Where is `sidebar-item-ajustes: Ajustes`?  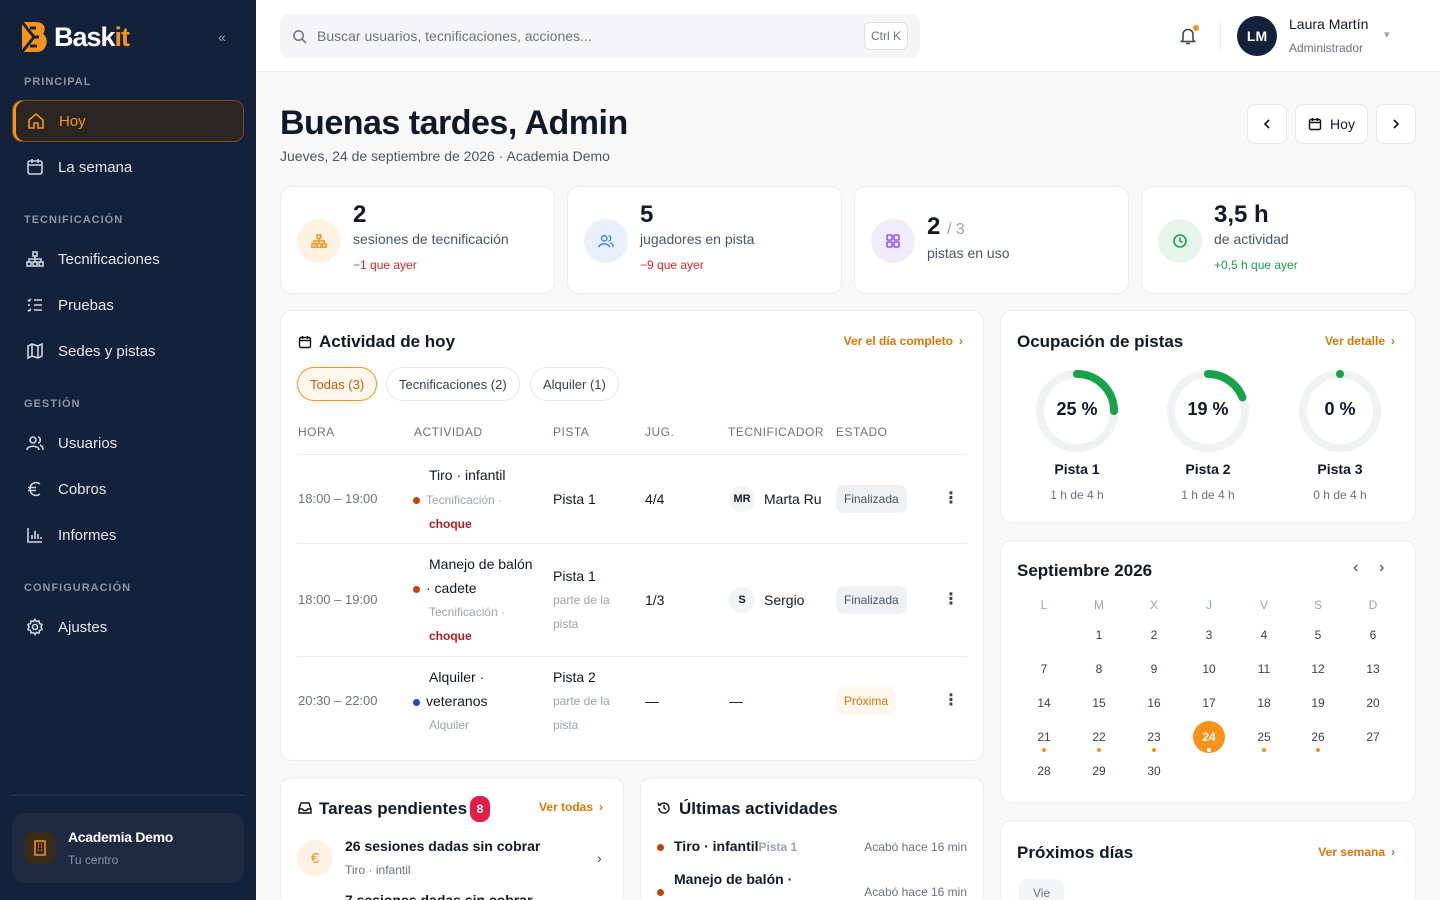
sidebar-item-ajustes: Ajustes is located at coordinates (128, 627).